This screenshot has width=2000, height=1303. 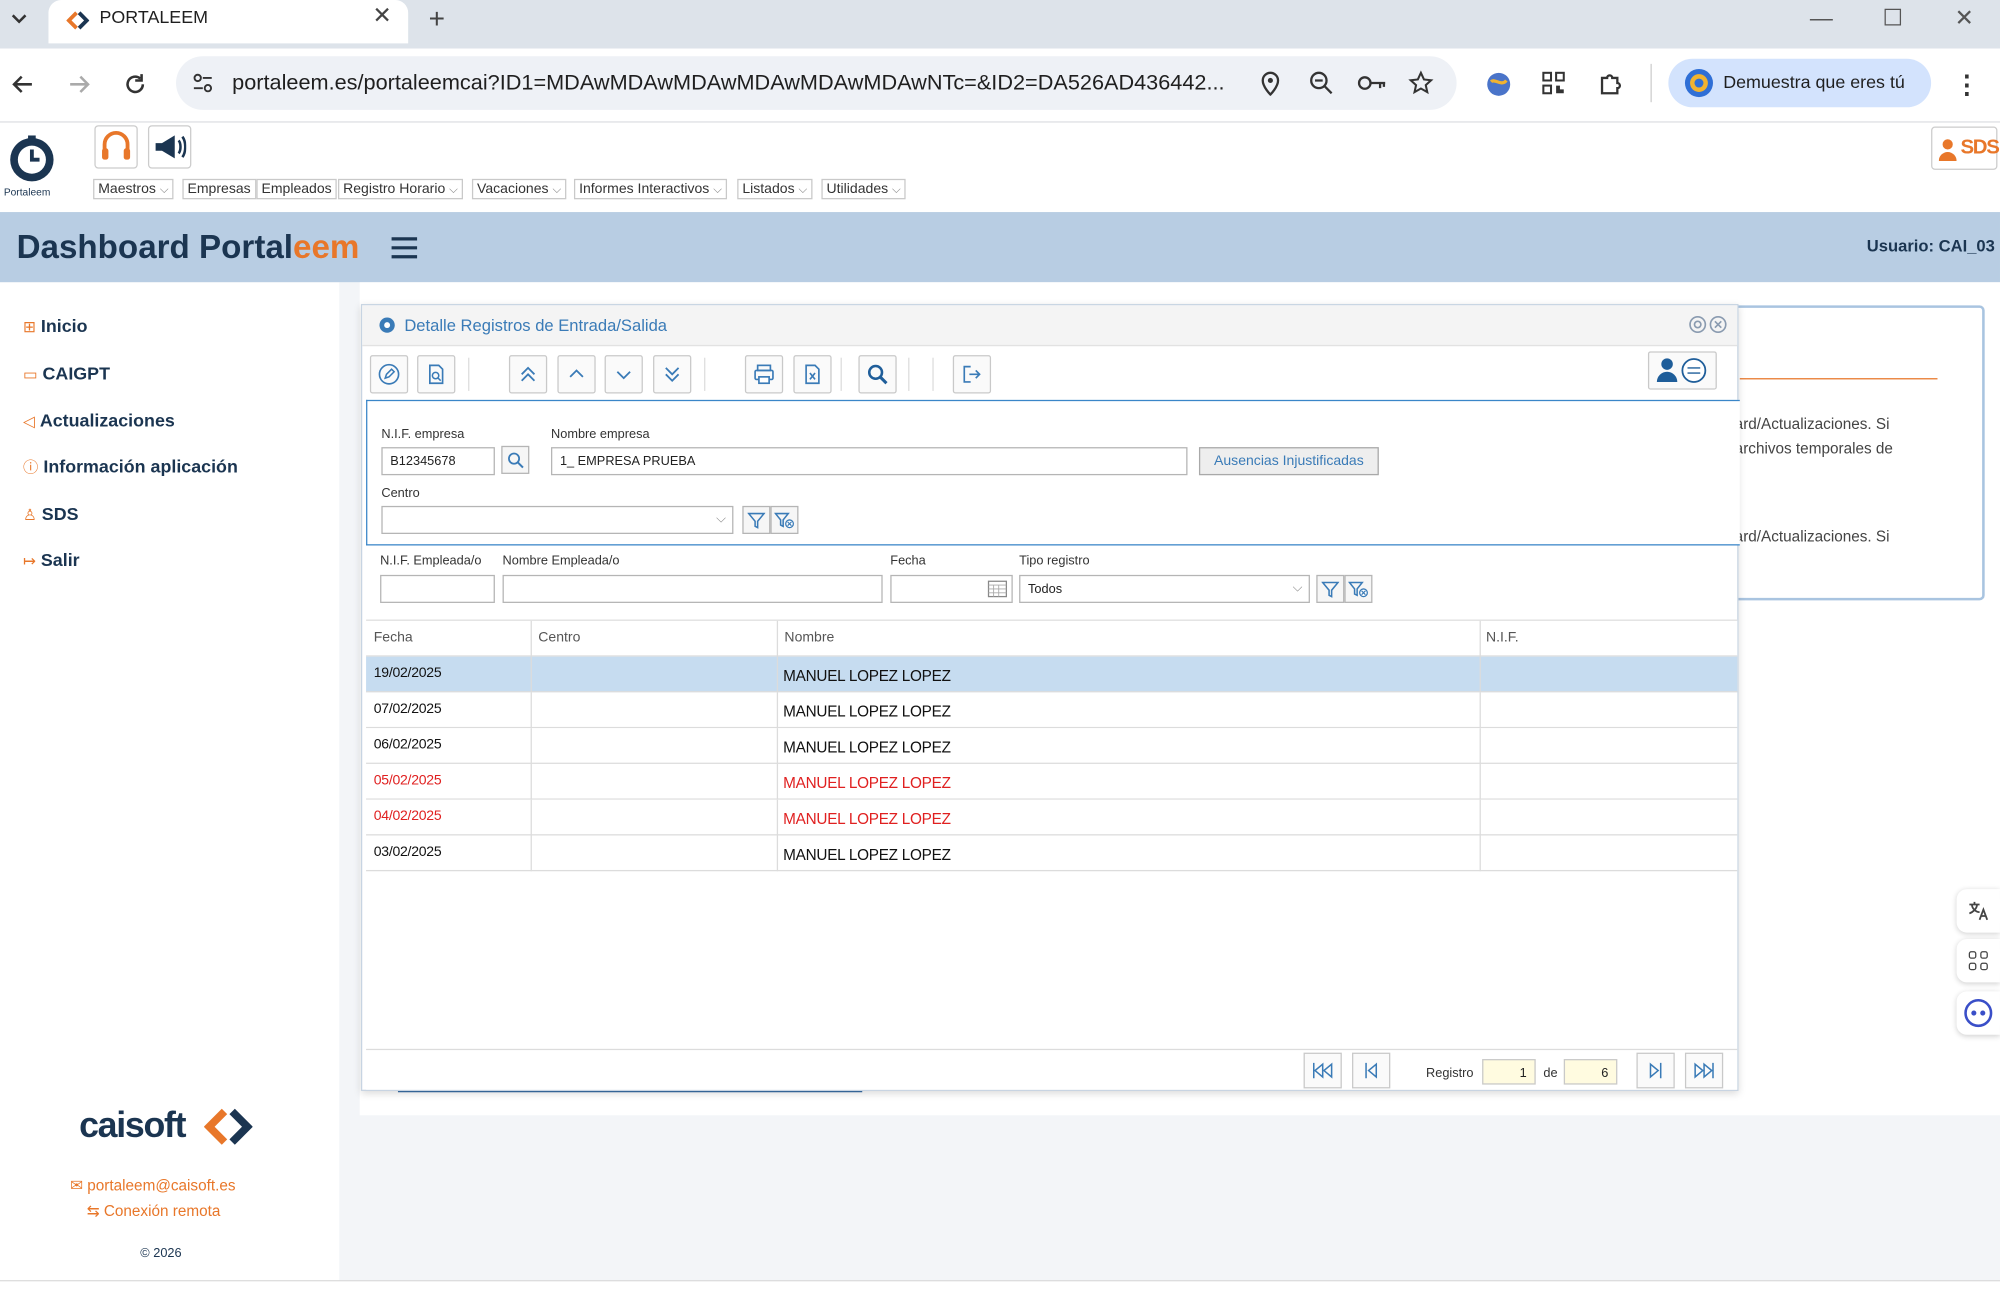 I want to click on menu-utilidades: Utilidades ⌵, so click(x=863, y=189).